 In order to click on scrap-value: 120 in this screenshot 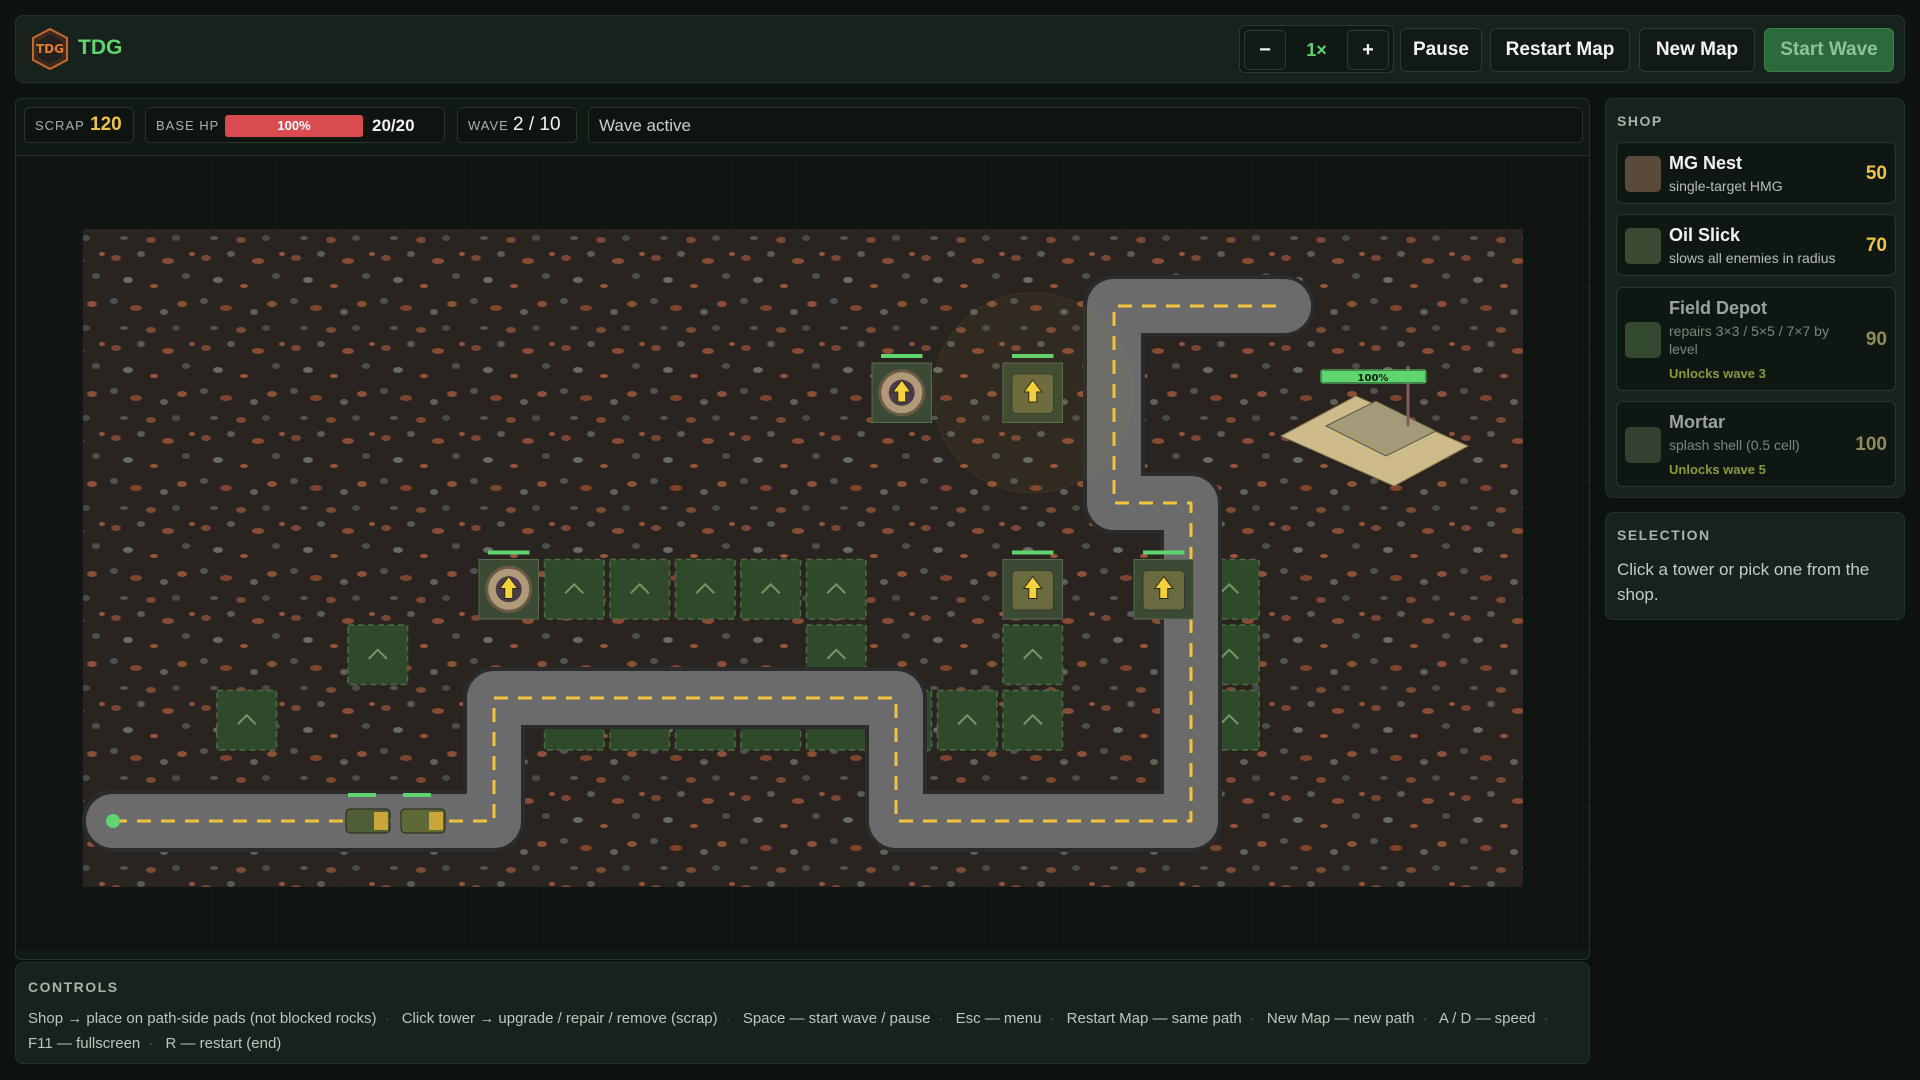, I will do `click(106, 124)`.